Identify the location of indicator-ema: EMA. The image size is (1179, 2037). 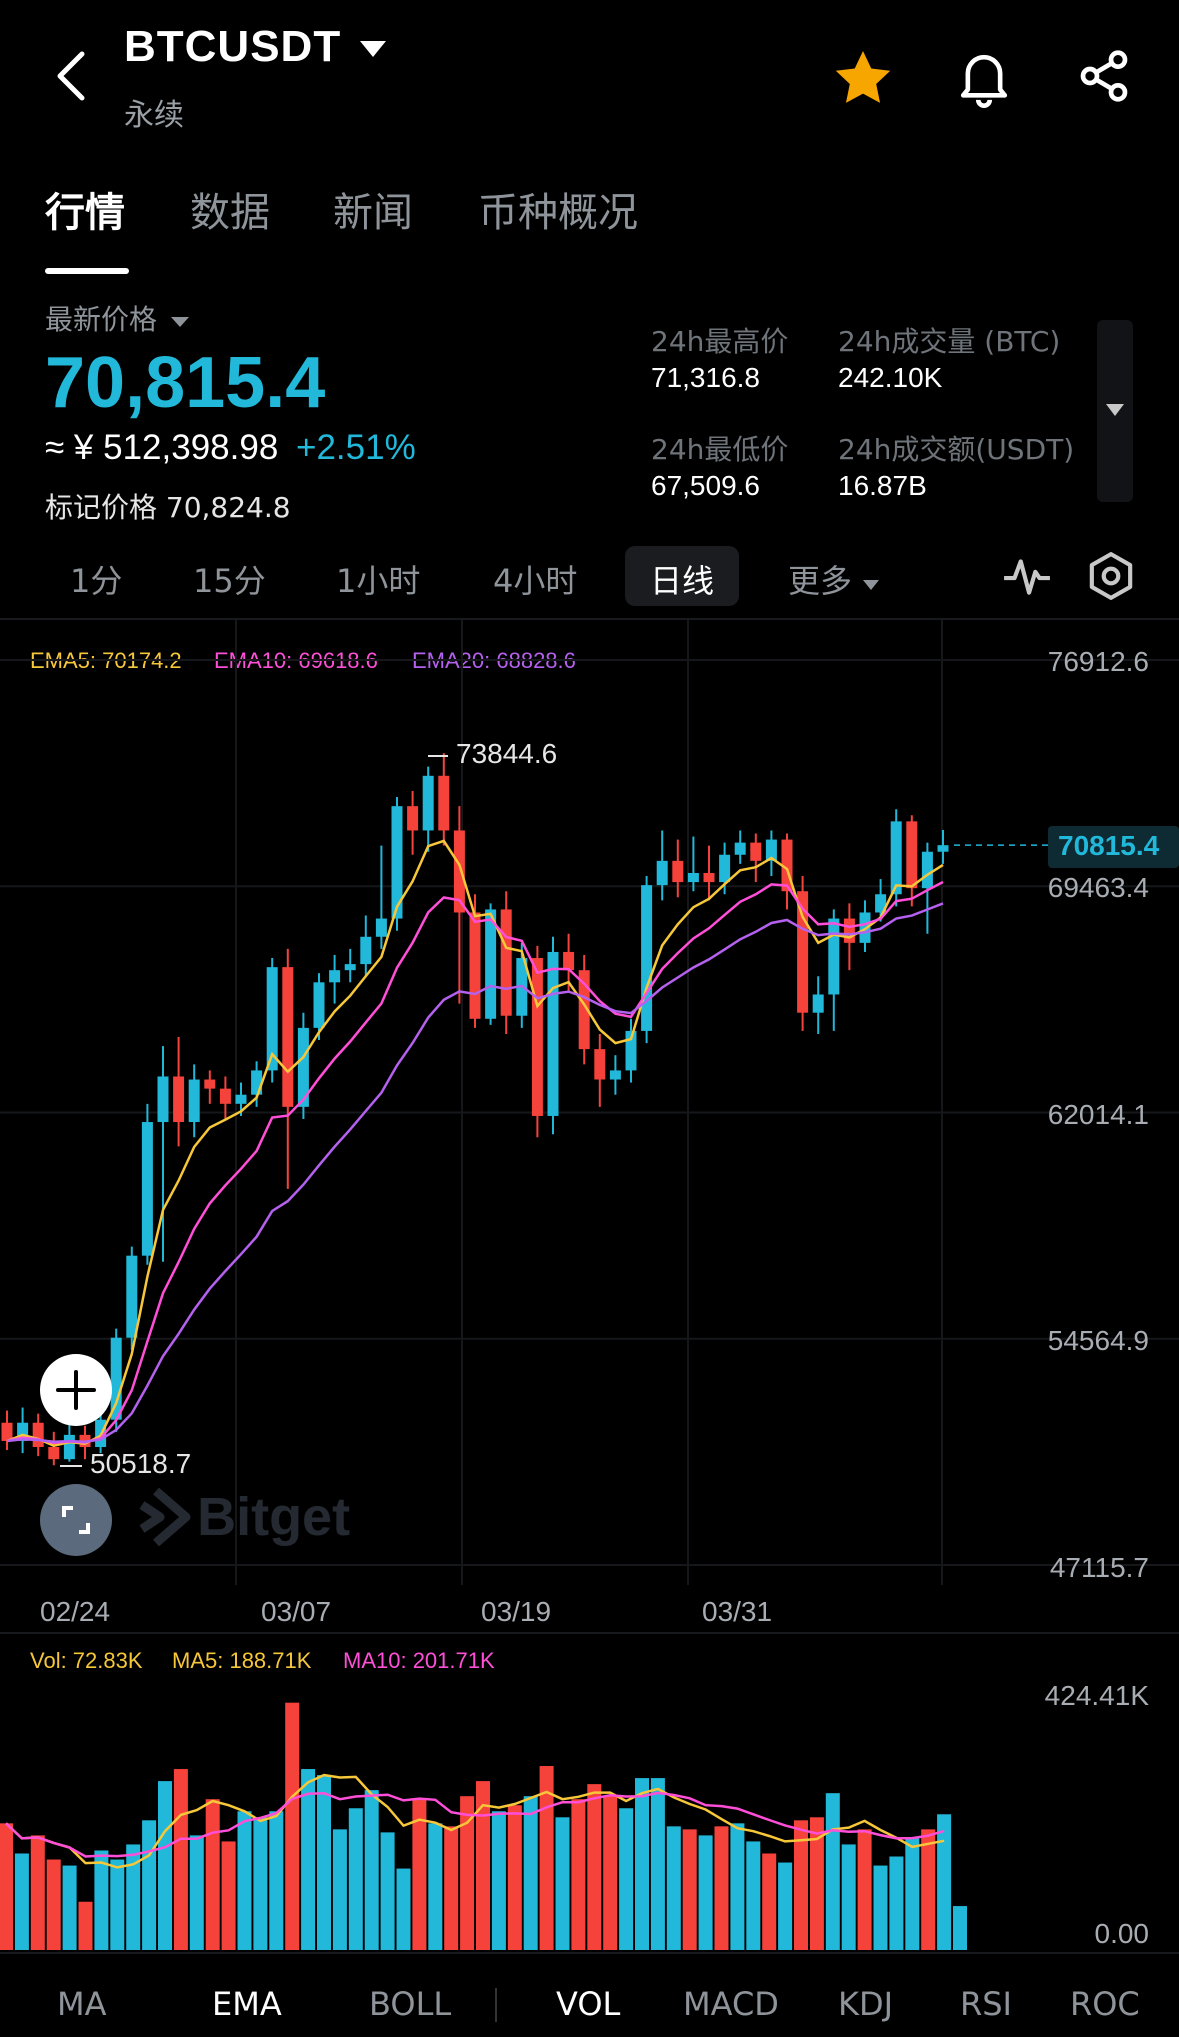
(247, 2004).